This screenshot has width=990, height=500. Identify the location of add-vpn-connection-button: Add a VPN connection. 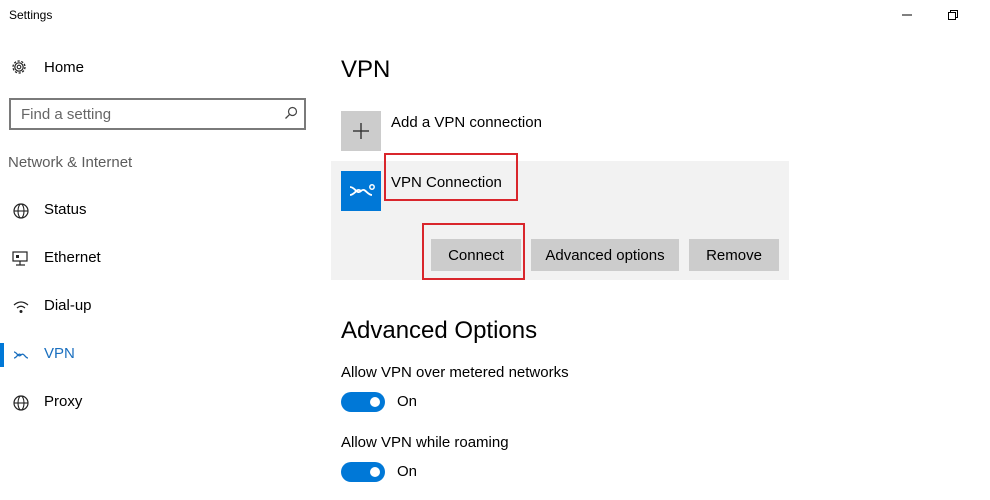
(566, 131).